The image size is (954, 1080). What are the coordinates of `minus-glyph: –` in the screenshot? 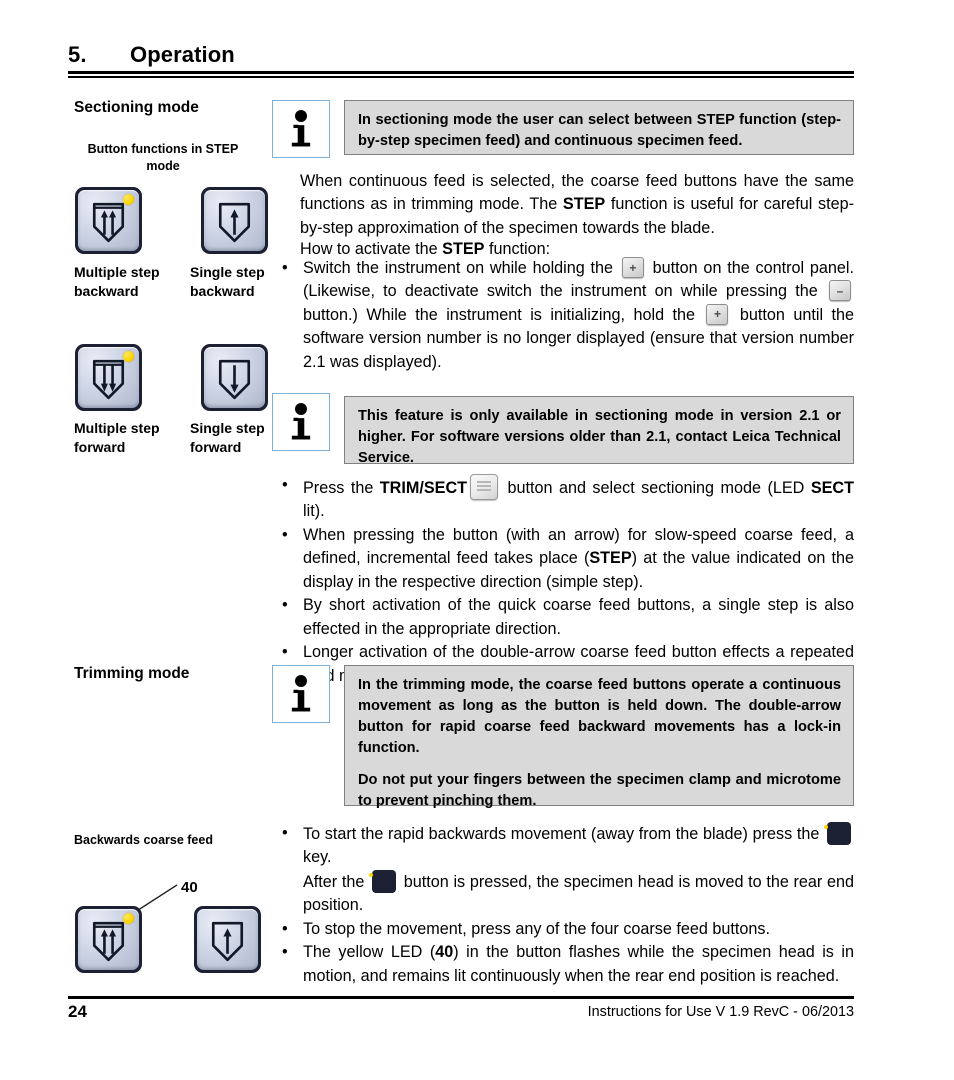 It's located at (840, 290).